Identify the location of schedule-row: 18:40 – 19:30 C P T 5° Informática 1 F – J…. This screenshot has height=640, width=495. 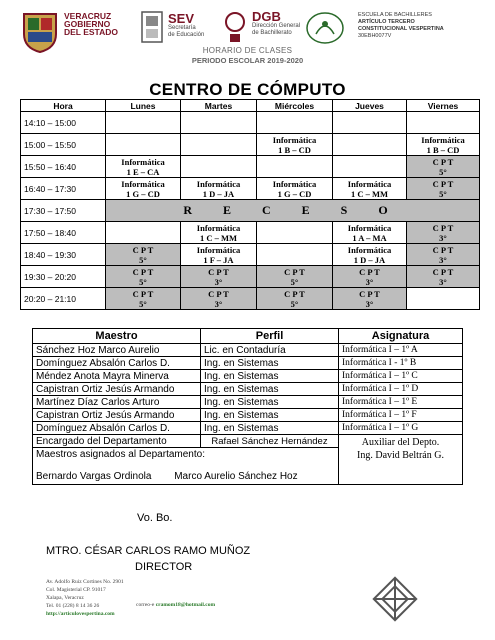
(250, 254).